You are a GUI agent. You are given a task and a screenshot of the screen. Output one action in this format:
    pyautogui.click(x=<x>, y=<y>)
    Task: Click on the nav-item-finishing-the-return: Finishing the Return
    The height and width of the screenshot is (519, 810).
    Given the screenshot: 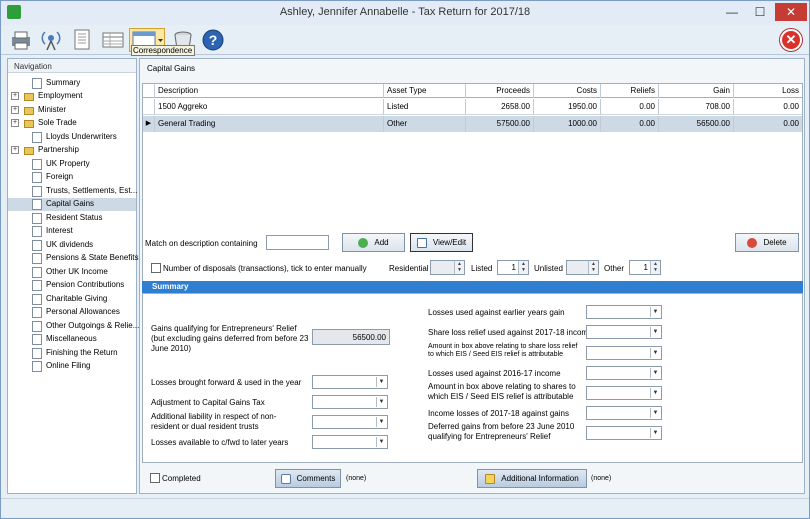 What is the action you would take?
    pyautogui.click(x=72, y=353)
    